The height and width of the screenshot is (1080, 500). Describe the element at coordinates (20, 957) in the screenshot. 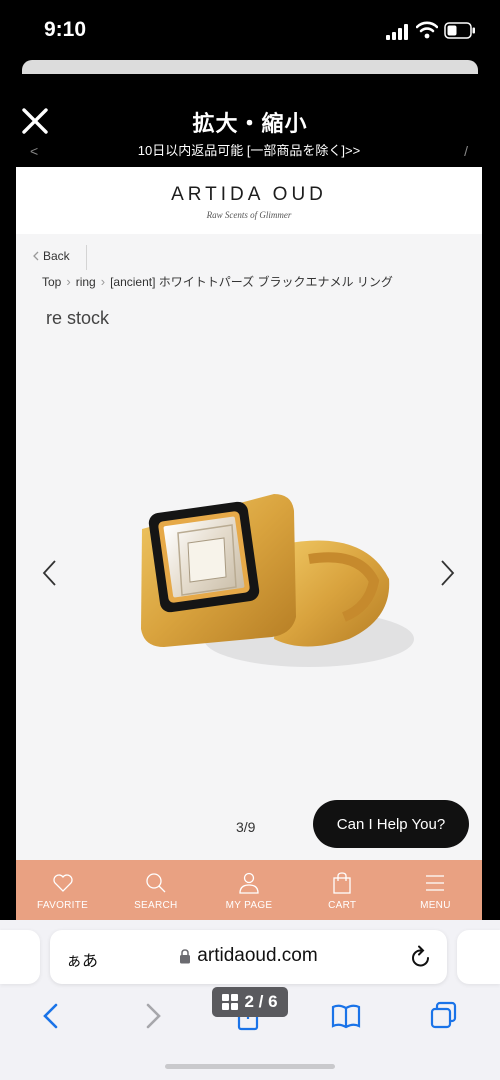

I see `previous-tab-preview` at that location.